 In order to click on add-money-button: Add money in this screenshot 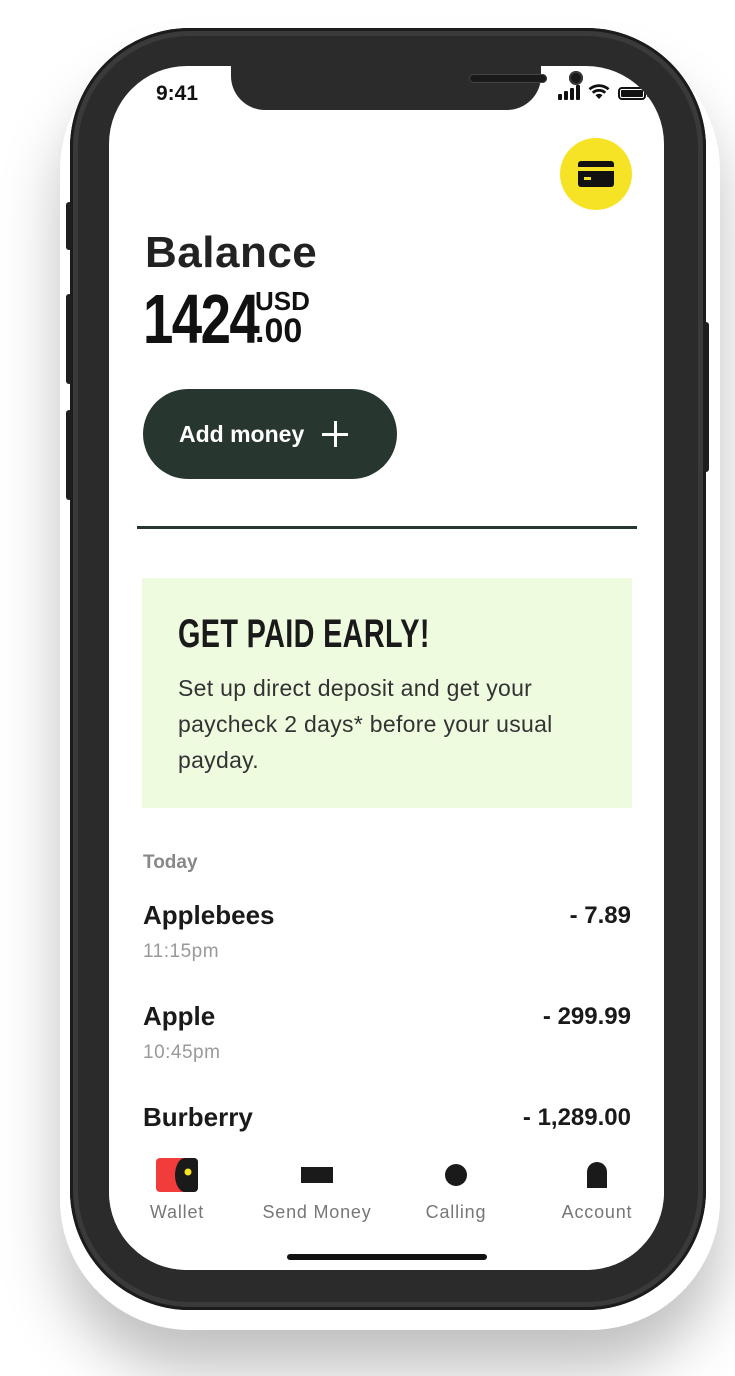, I will do `click(270, 434)`.